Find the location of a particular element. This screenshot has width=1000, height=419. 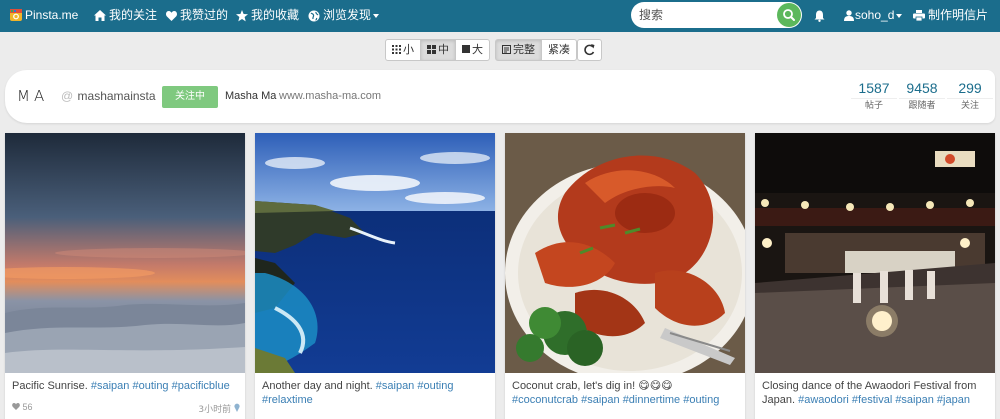

post-meta: 56 3小时前 is located at coordinates (126, 408).